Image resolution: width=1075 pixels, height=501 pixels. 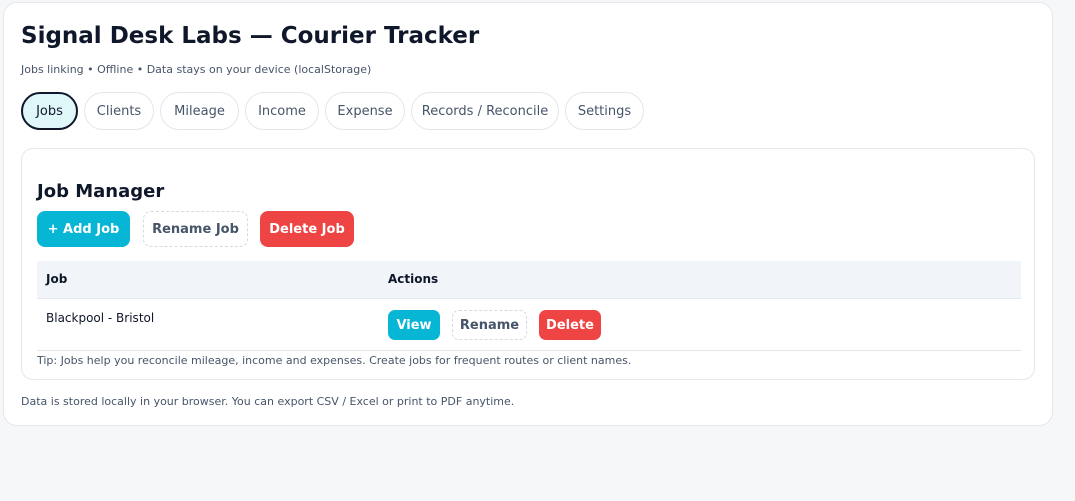 I want to click on view-job-button: View, so click(x=414, y=325).